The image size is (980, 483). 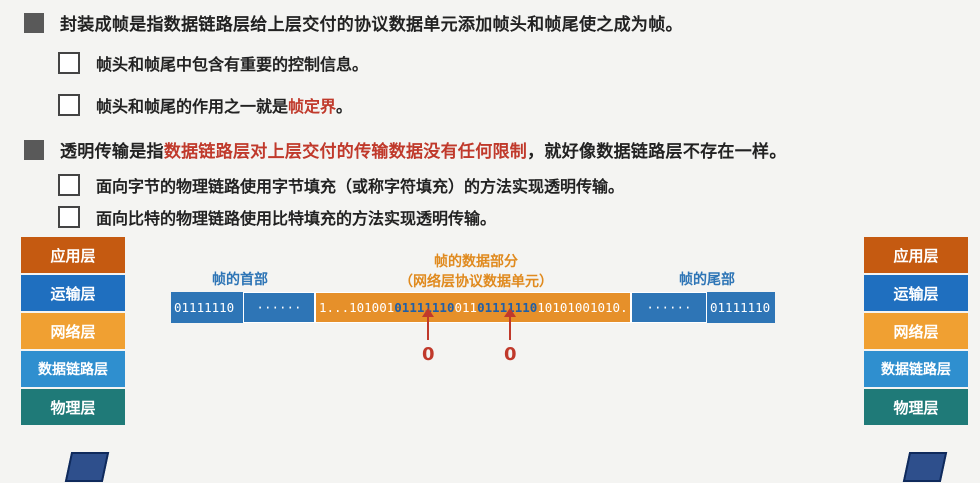 What do you see at coordinates (476, 282) in the screenshot?
I see `frame-data-sublabel: （网络层协议数据单元）` at bounding box center [476, 282].